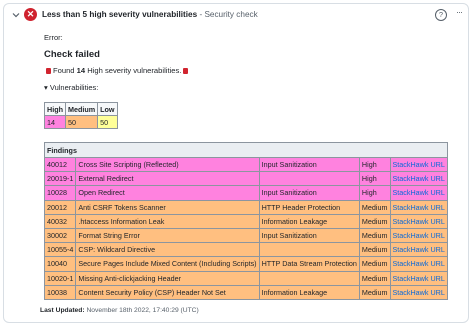  What do you see at coordinates (62, 310) in the screenshot?
I see `last-updated-label: Last Updated:` at bounding box center [62, 310].